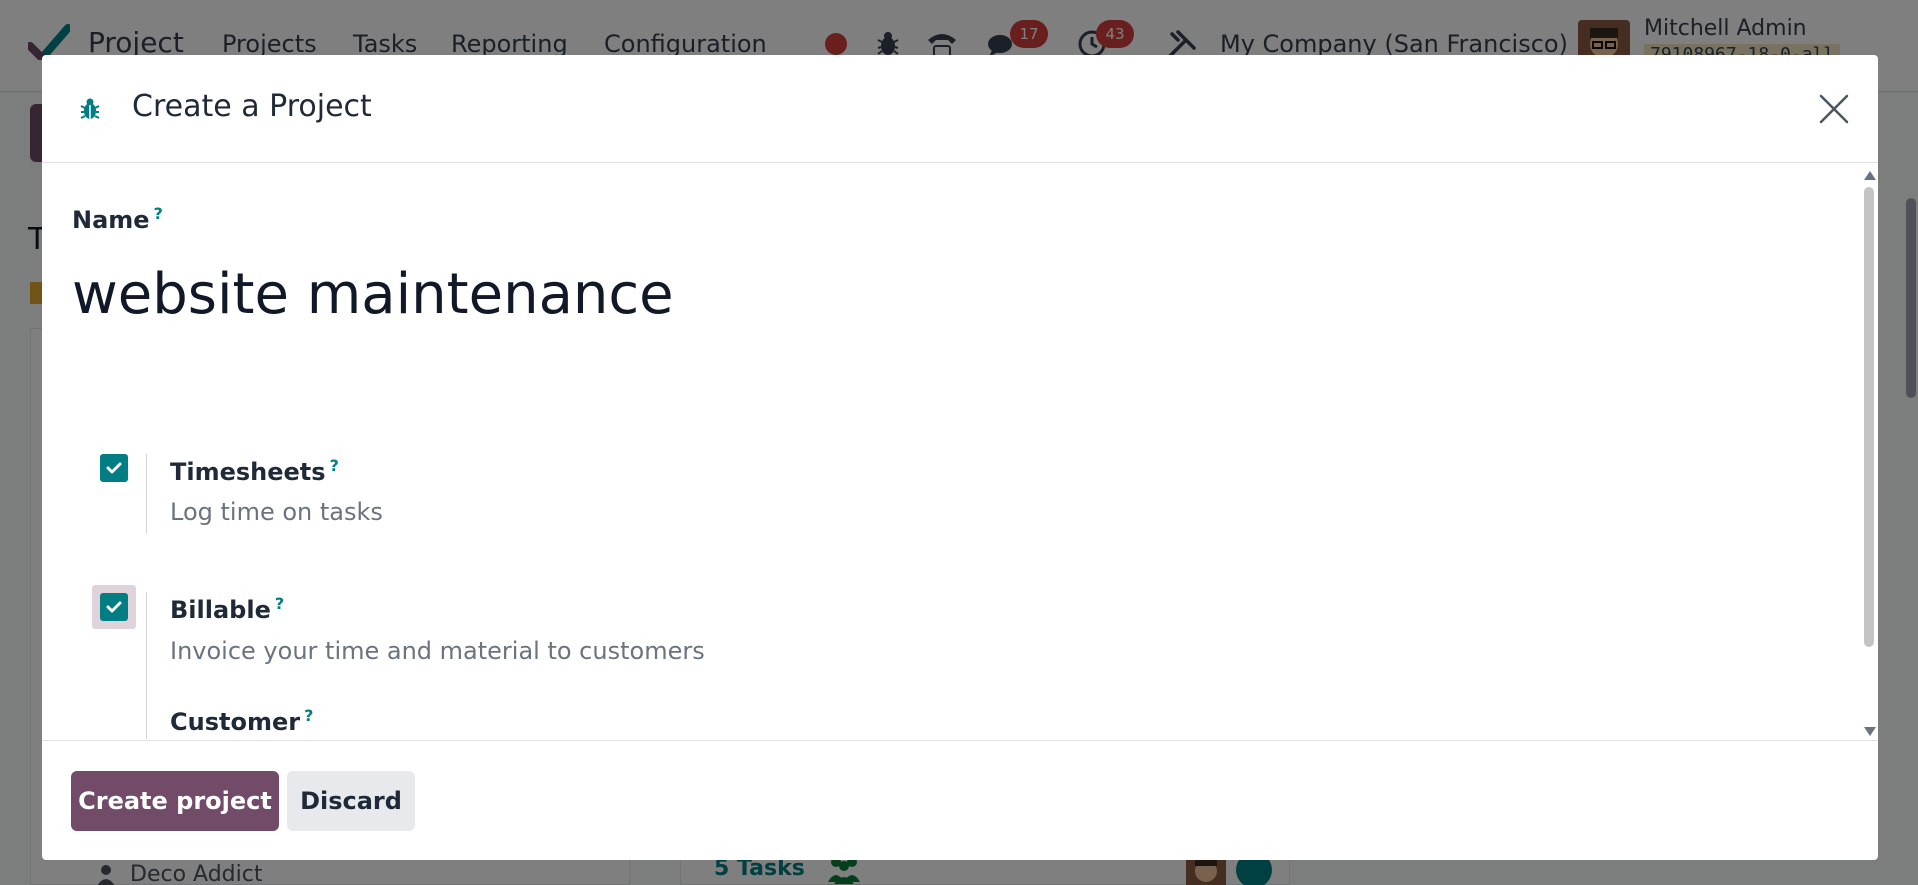 This screenshot has width=1918, height=885. What do you see at coordinates (220, 610) in the screenshot?
I see `billable-label-text: Billable` at bounding box center [220, 610].